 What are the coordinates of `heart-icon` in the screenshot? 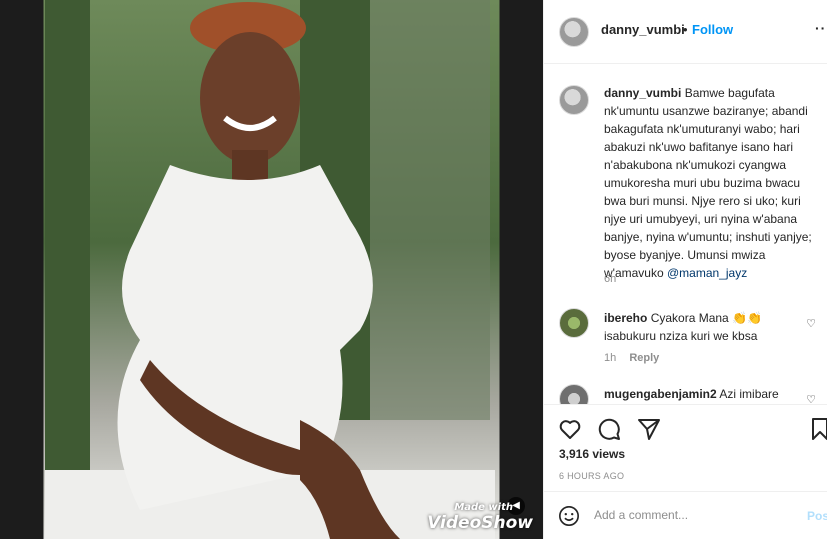 It's located at (570, 429).